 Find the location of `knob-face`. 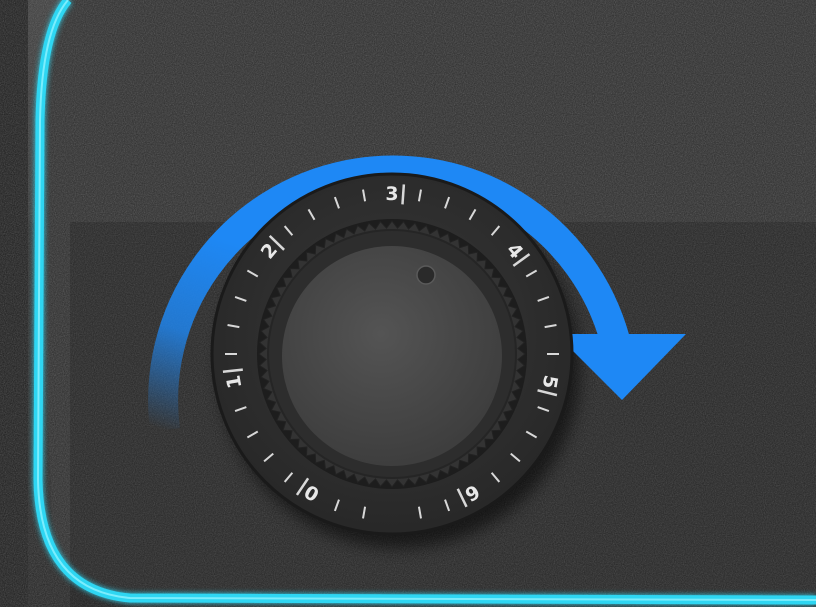

knob-face is located at coordinates (392, 356).